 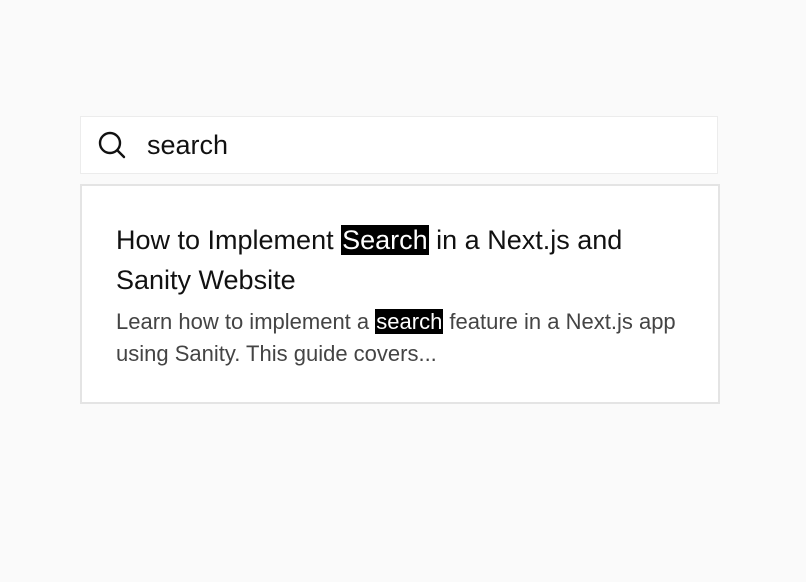 I want to click on result-title-prefix: How to Implement, so click(x=229, y=240).